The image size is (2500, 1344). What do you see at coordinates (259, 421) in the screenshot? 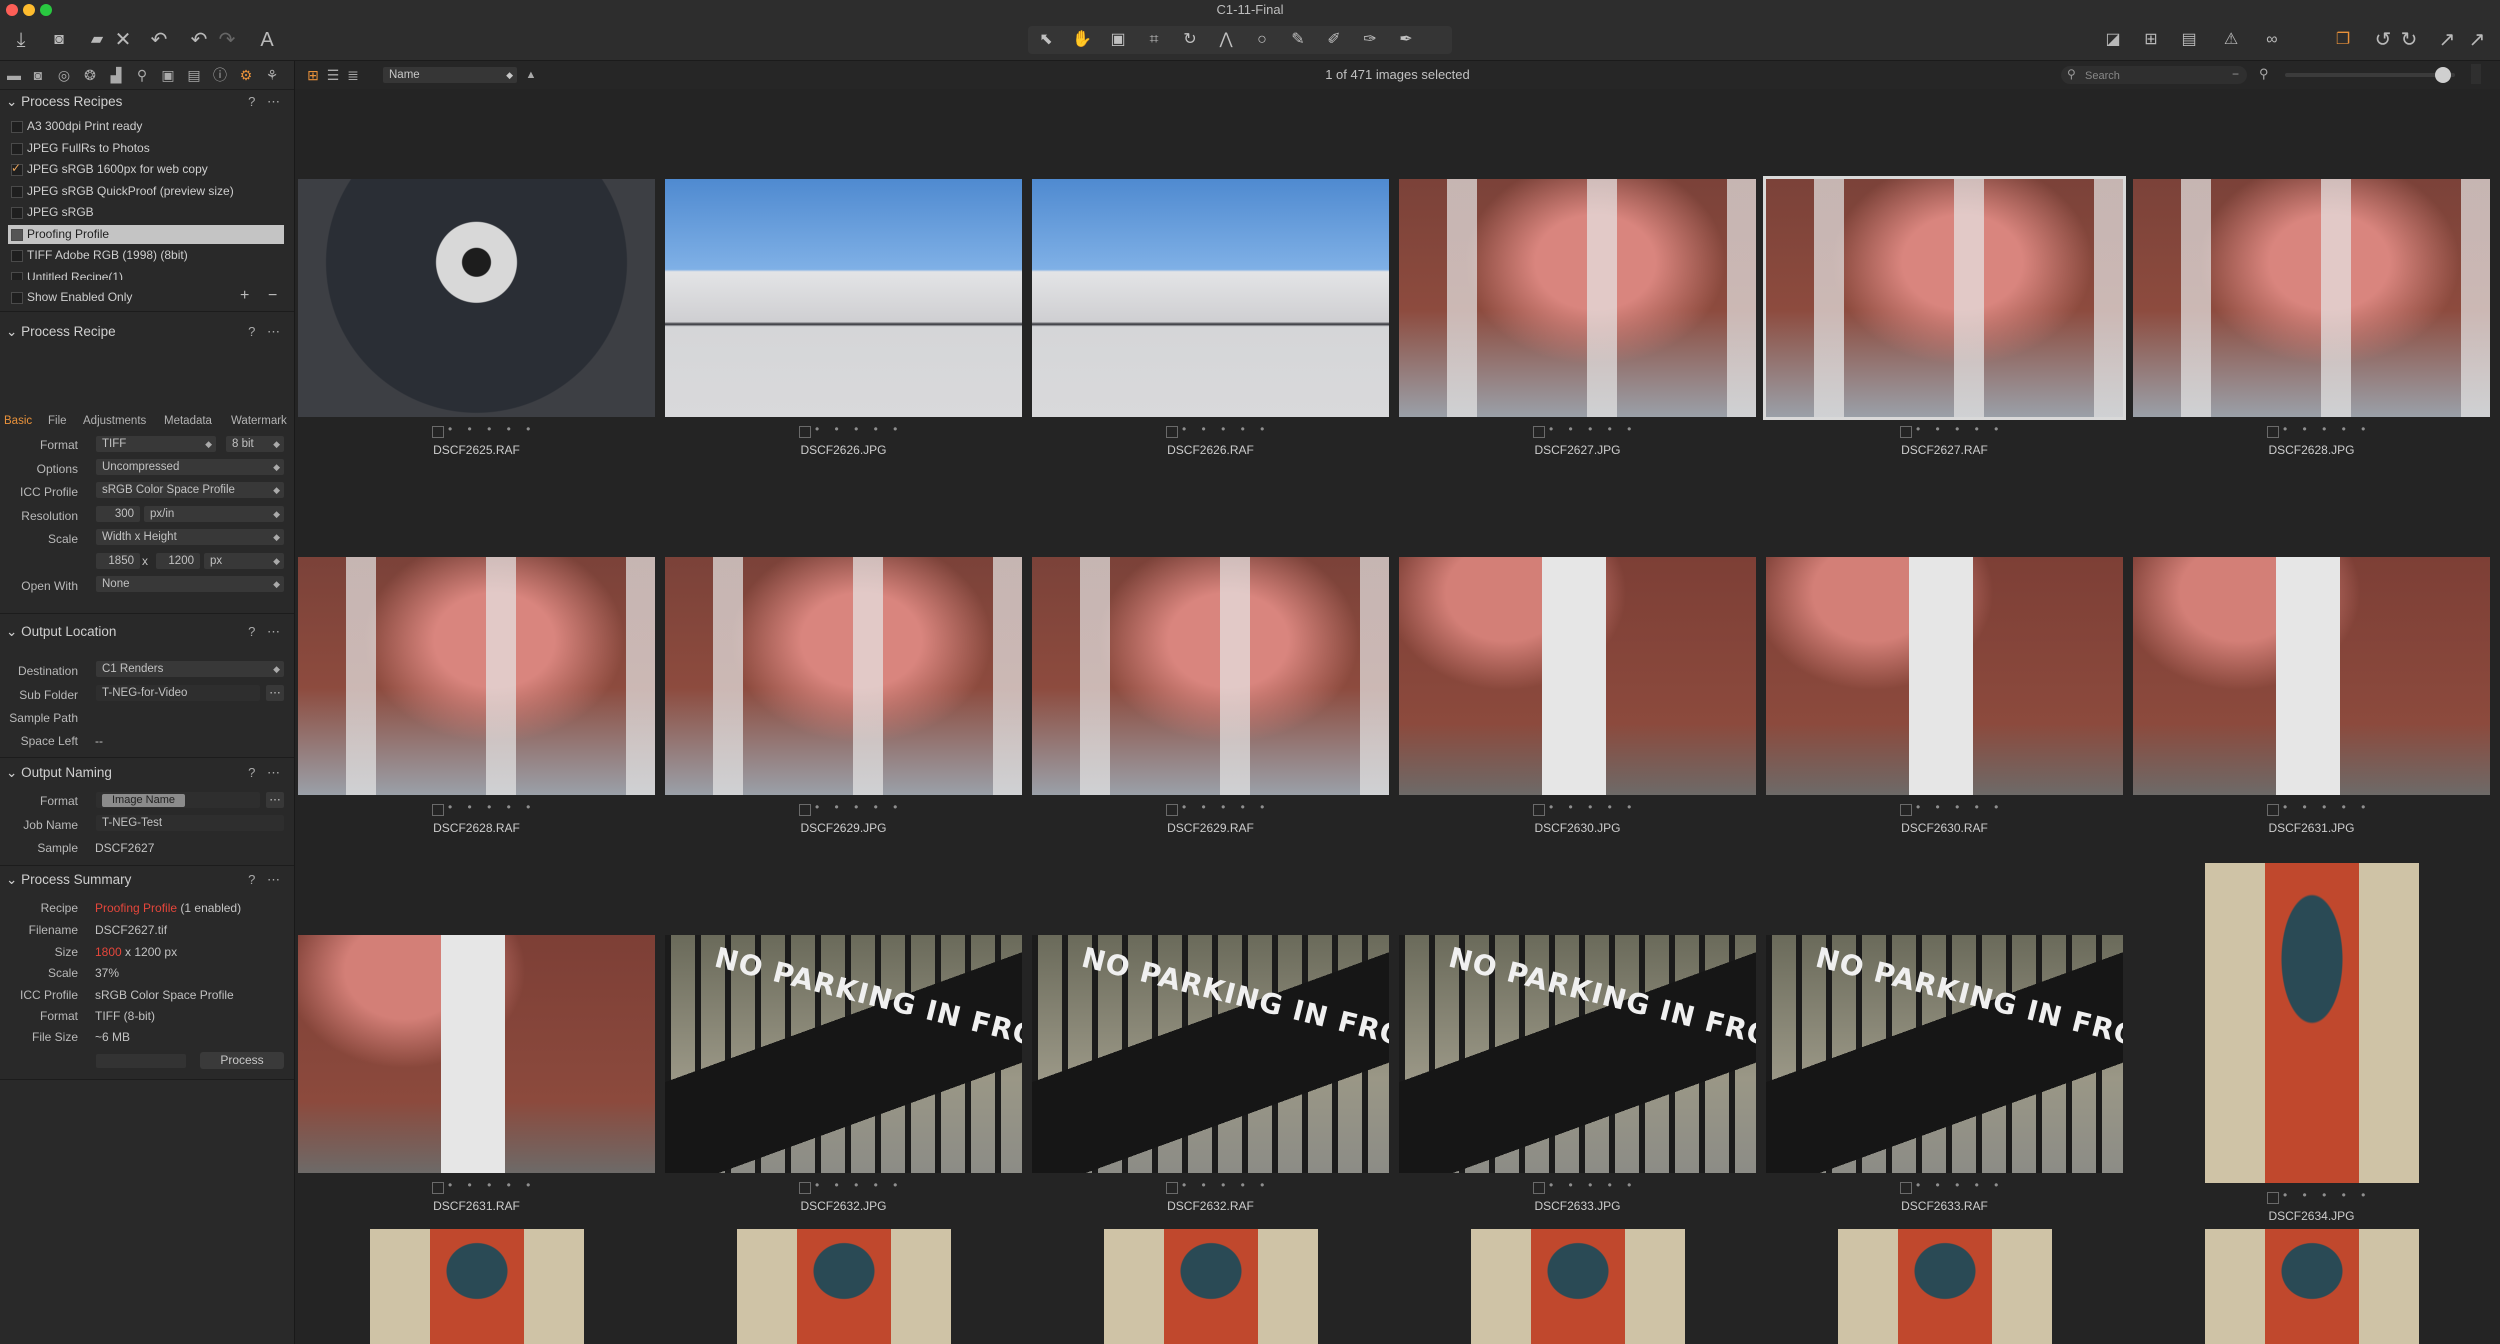
I see `tab-watermark: Watermark` at bounding box center [259, 421].